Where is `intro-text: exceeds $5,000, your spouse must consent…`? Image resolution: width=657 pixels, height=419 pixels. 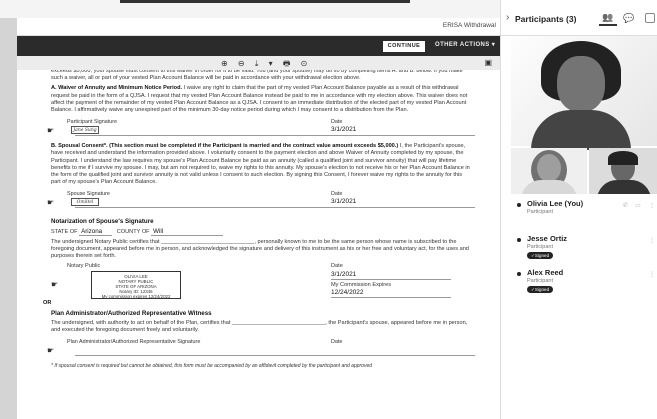 intro-text: exceeds $5,000, your spouse must consent… is located at coordinates (257, 76).